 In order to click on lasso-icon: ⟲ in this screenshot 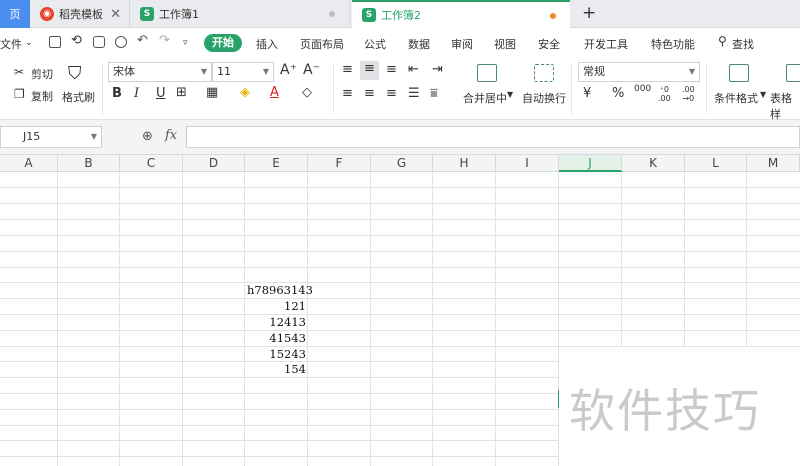, I will do `click(76, 40)`.